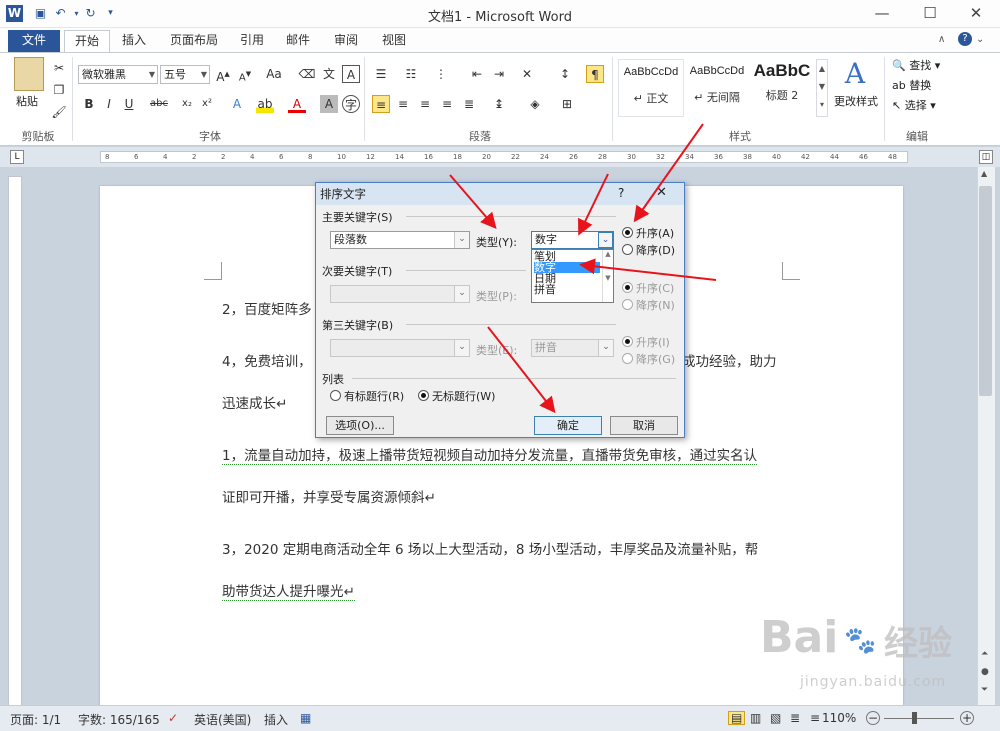 The image size is (1000, 731). I want to click on character-border-icon: A, so click(351, 74).